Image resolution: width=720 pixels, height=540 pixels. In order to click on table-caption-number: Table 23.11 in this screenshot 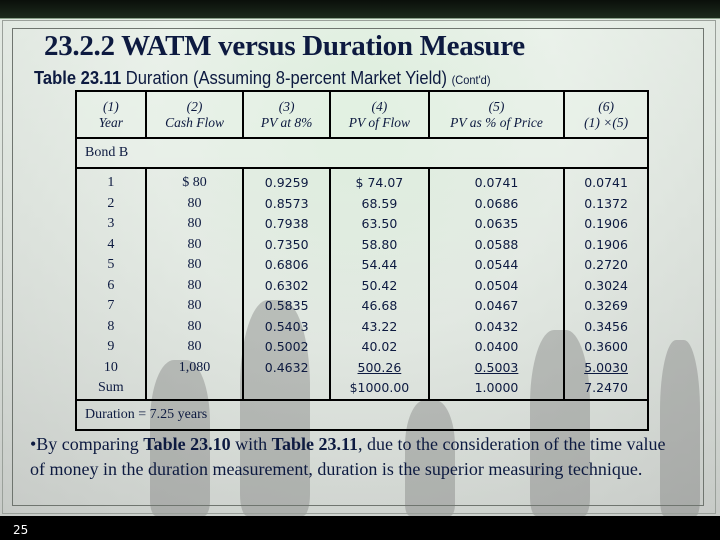, I will do `click(78, 78)`.